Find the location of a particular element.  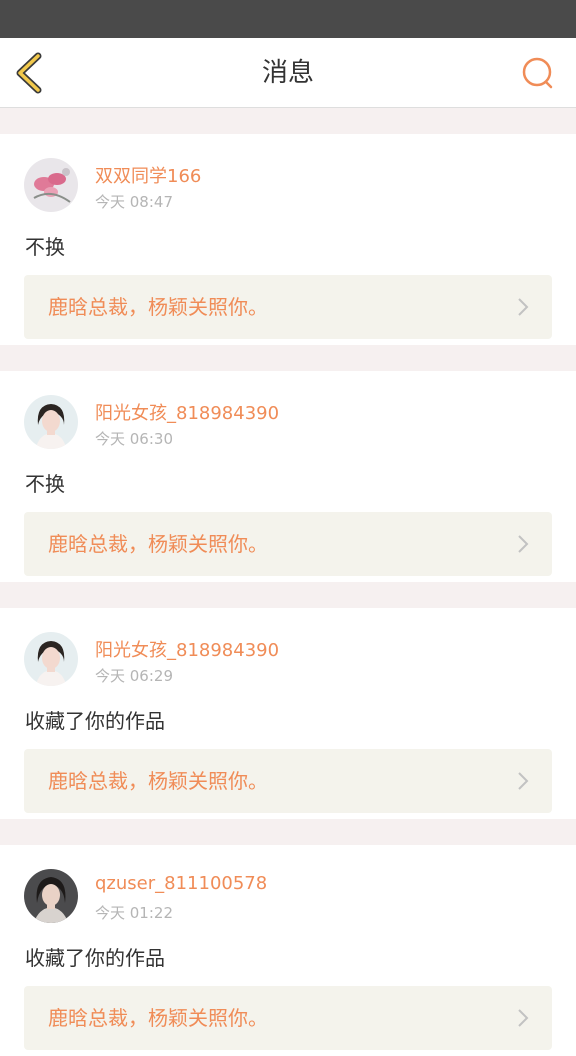

timestamp: 今天 01:22 is located at coordinates (134, 913).